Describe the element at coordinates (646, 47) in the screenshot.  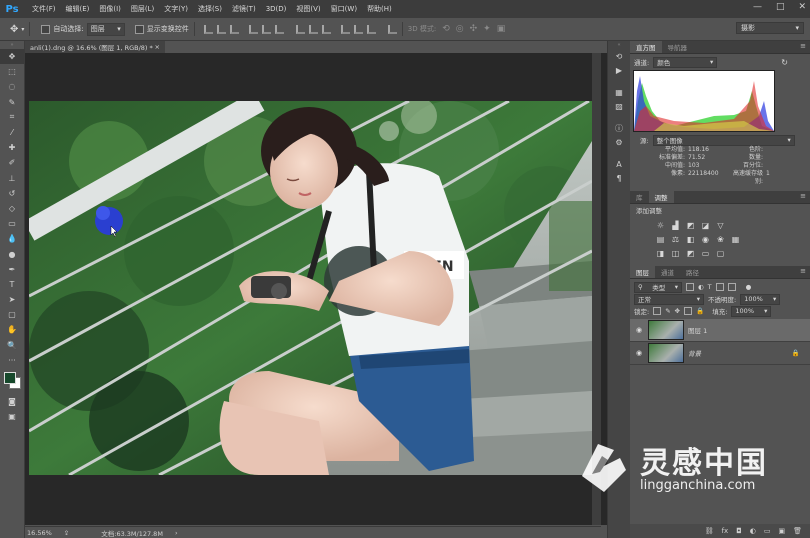
I see `tab-histogram: 直方图` at that location.